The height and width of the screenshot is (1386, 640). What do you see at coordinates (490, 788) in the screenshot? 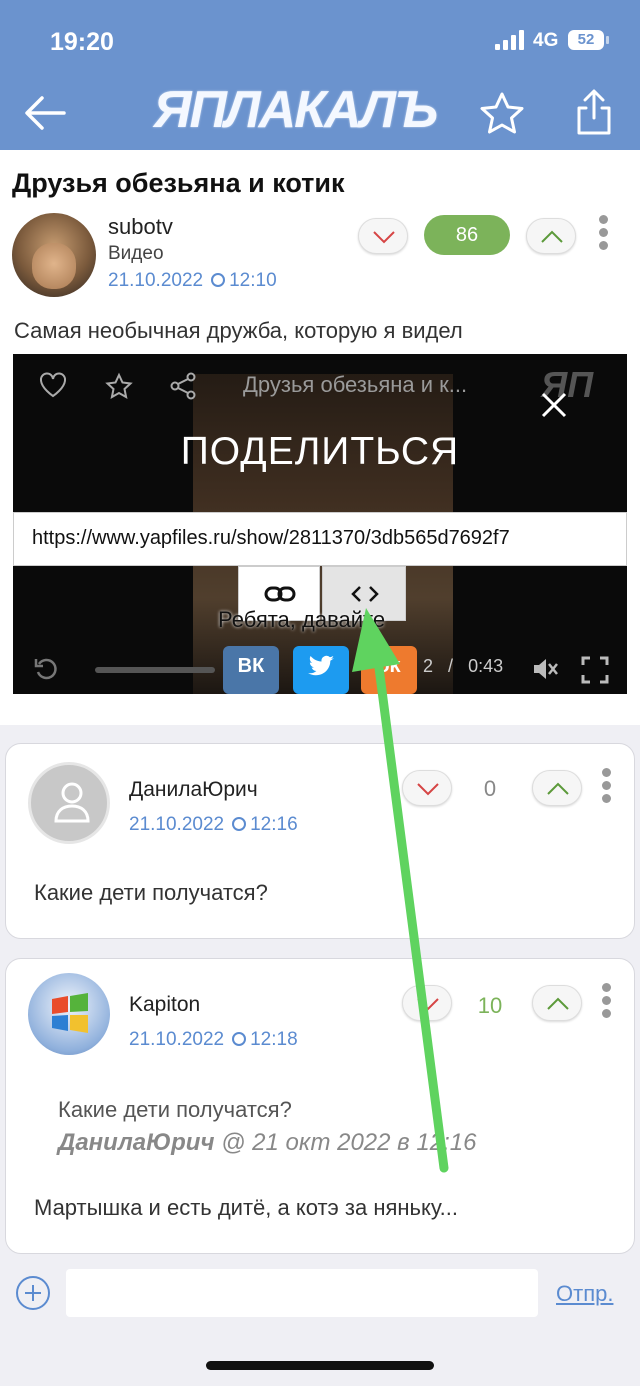
I see `comment-score: 0` at bounding box center [490, 788].